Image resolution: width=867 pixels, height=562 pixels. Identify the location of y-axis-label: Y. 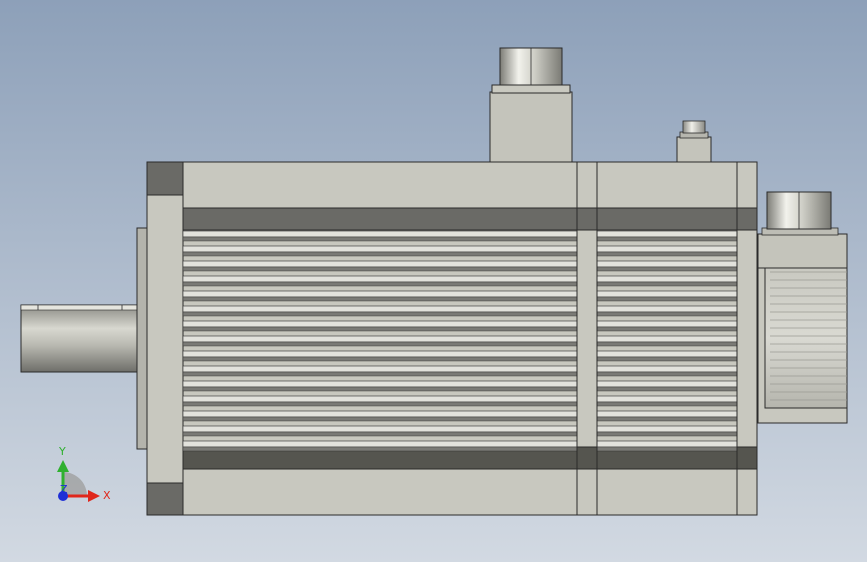
(62, 451).